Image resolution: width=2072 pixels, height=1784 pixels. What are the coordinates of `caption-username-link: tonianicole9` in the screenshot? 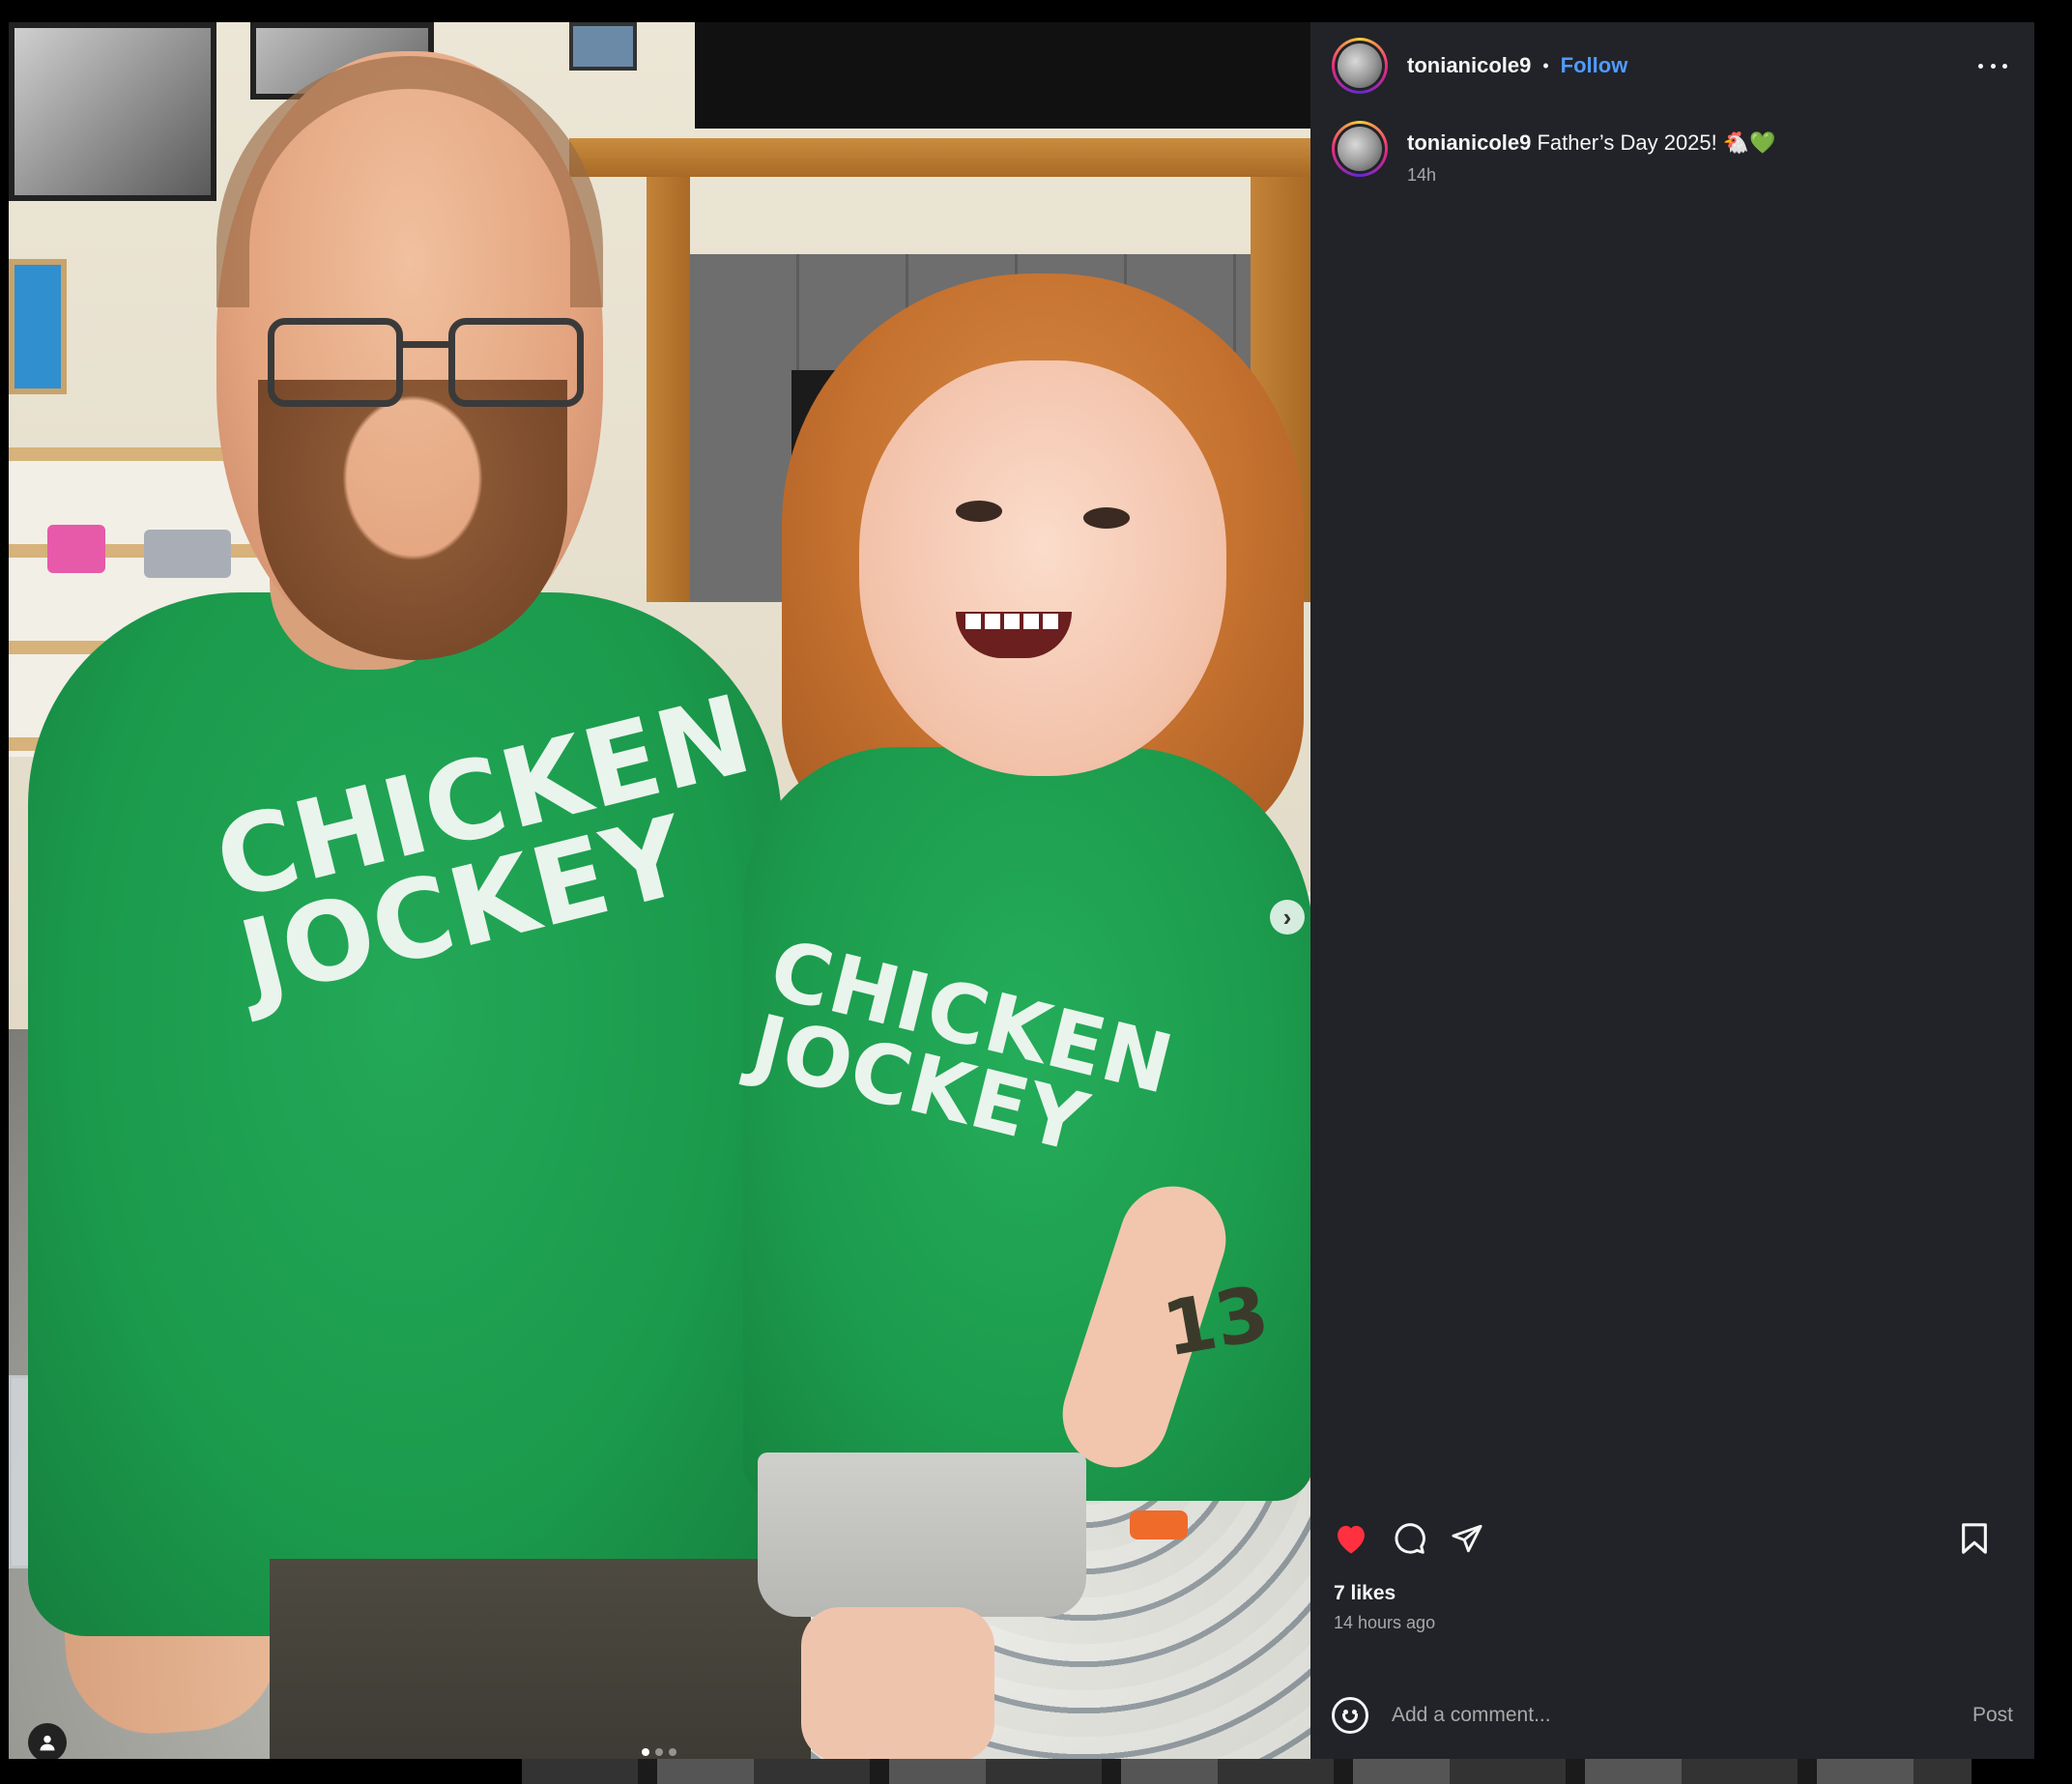 It's located at (1469, 142).